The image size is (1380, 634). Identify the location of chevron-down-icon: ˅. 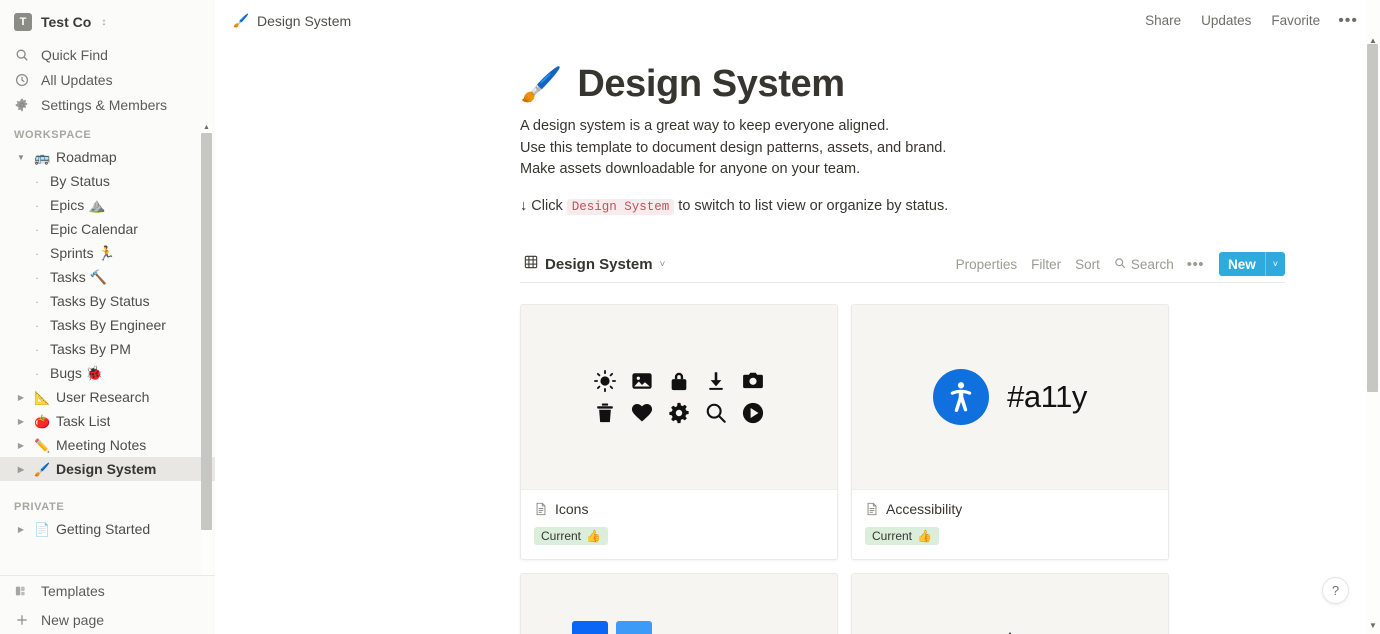
(1275, 264).